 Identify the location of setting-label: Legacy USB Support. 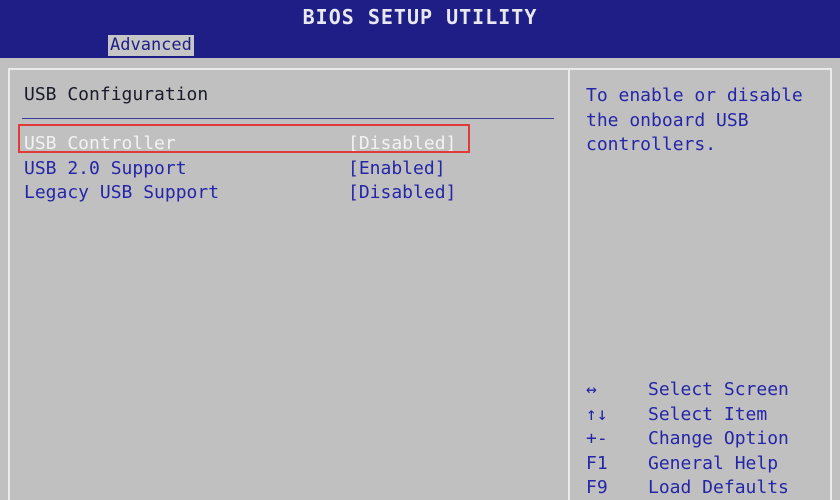
(122, 192).